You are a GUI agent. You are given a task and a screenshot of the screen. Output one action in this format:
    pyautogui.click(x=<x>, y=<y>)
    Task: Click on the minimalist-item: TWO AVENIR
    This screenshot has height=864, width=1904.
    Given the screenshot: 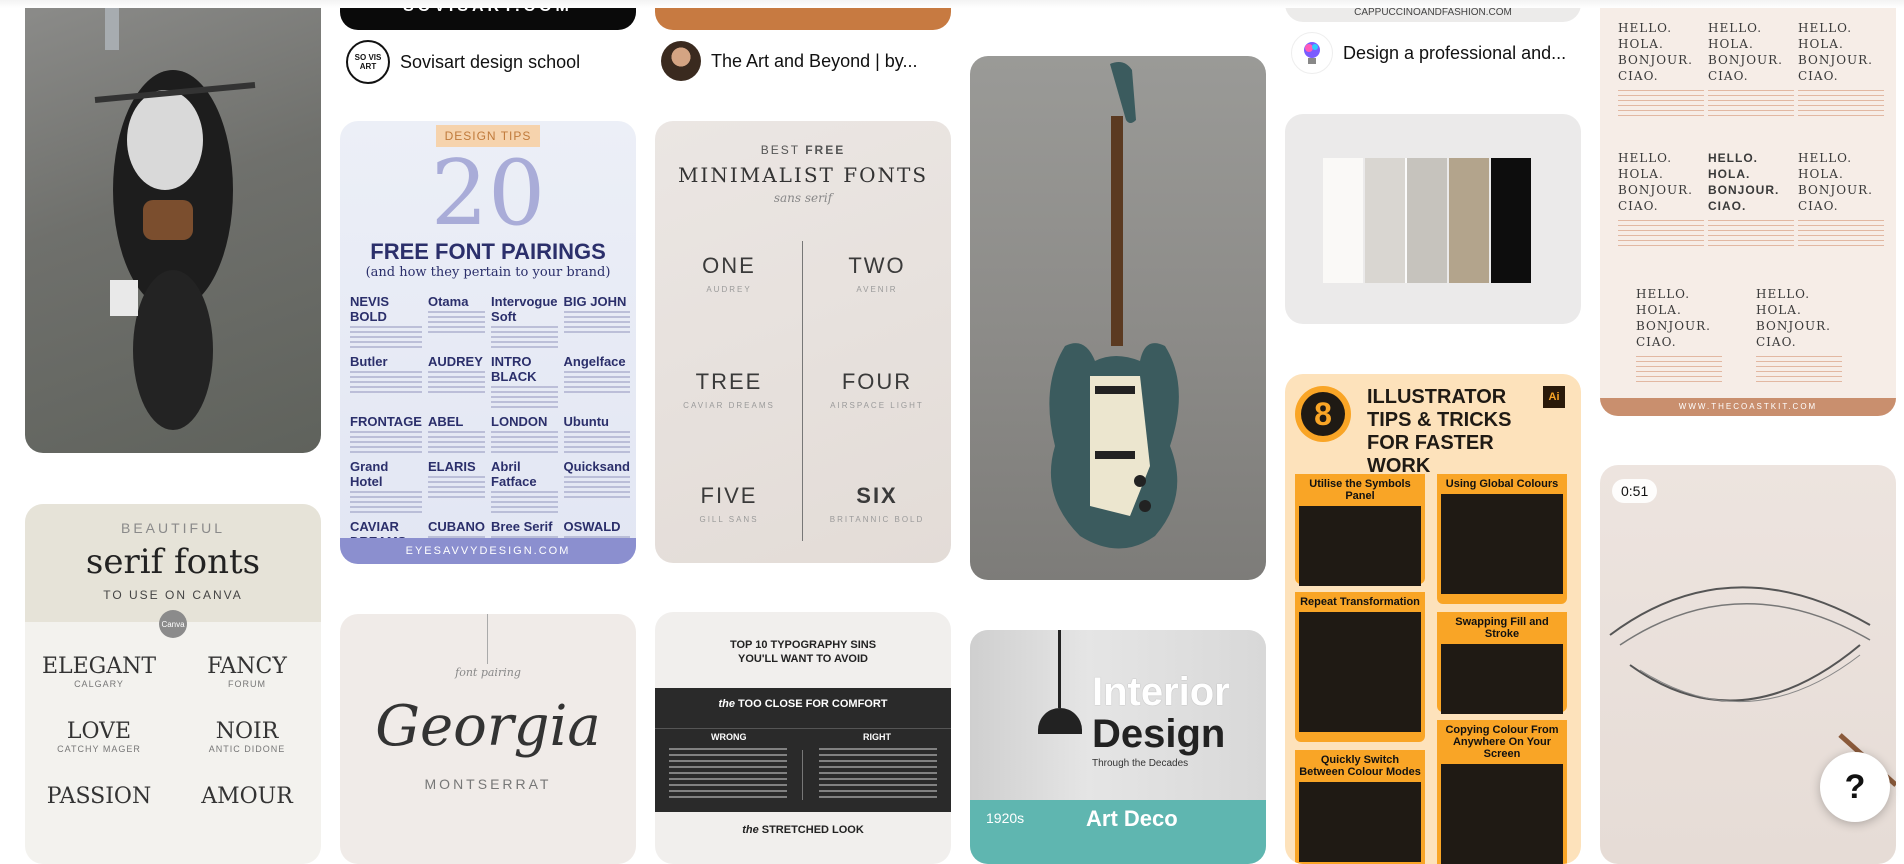 What is the action you would take?
    pyautogui.click(x=877, y=273)
    